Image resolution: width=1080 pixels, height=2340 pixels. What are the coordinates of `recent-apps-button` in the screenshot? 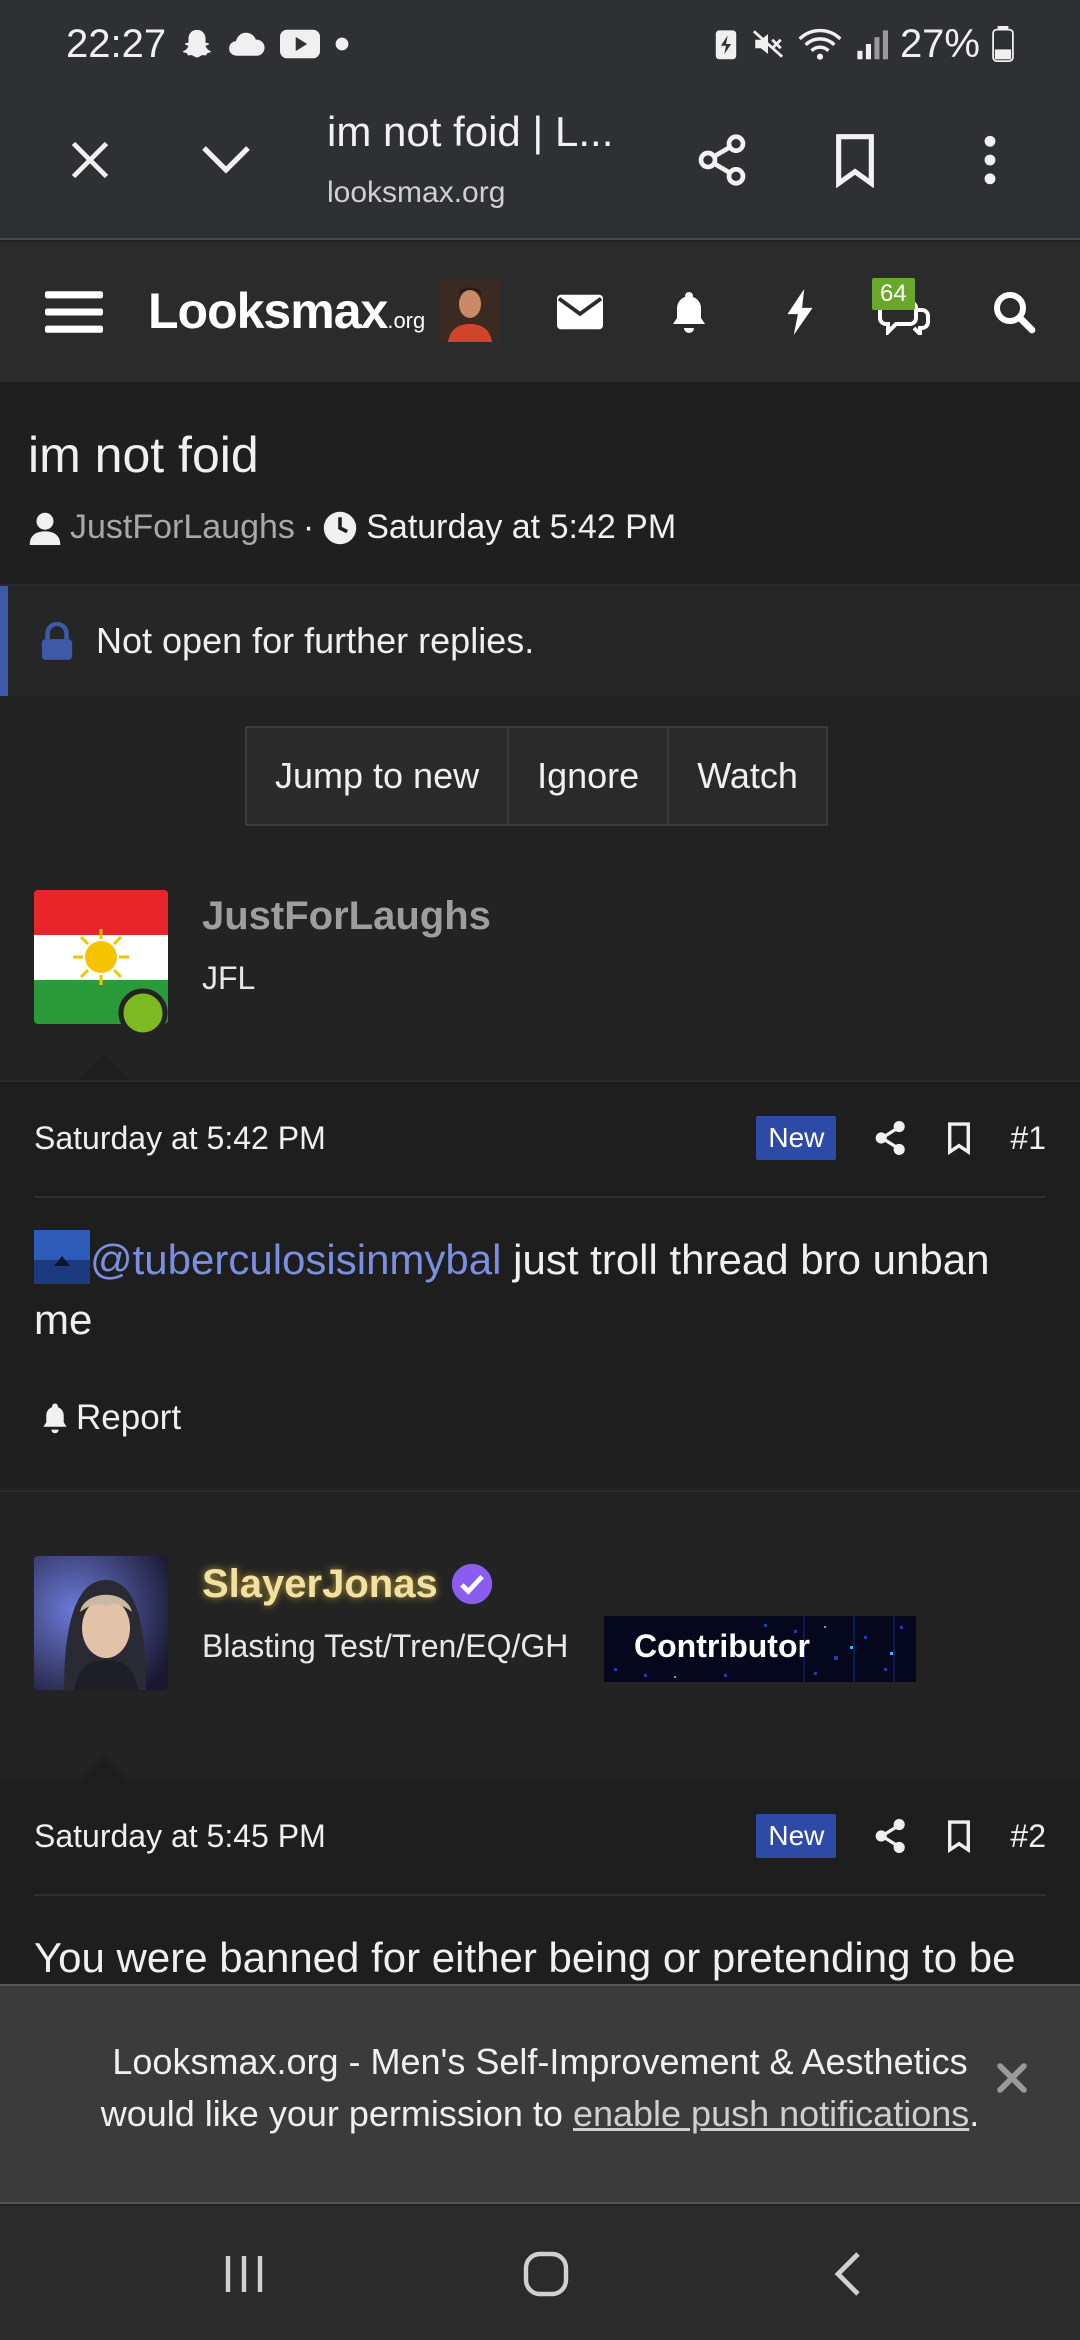 It's located at (244, 2274).